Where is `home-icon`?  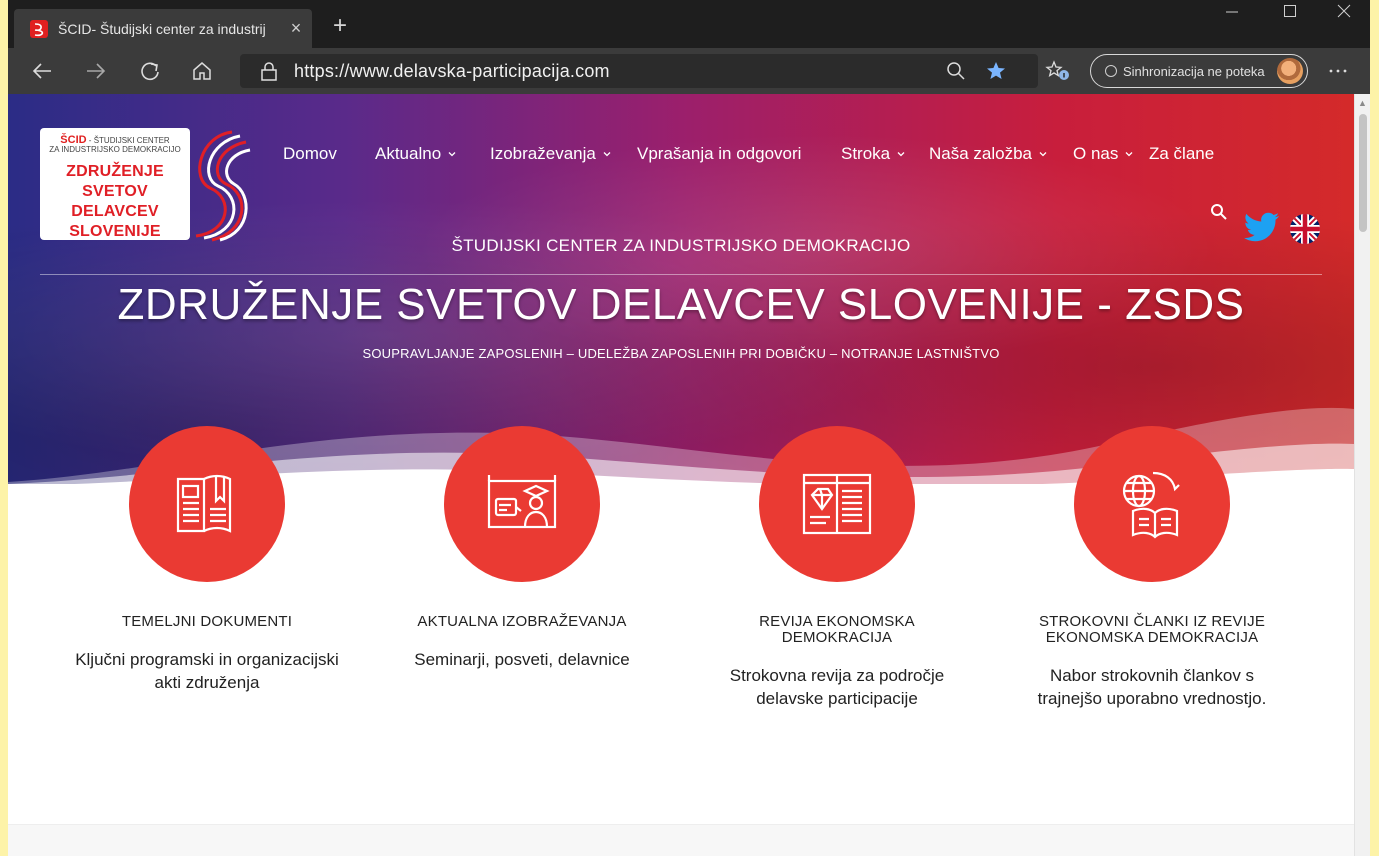
home-icon is located at coordinates (202, 71).